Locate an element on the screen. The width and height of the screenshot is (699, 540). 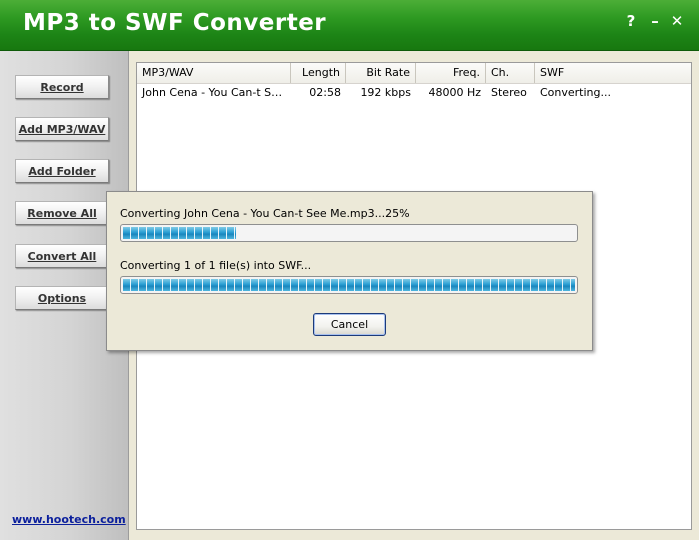
app-title: MP3 to SWF Converter is located at coordinates (175, 23).